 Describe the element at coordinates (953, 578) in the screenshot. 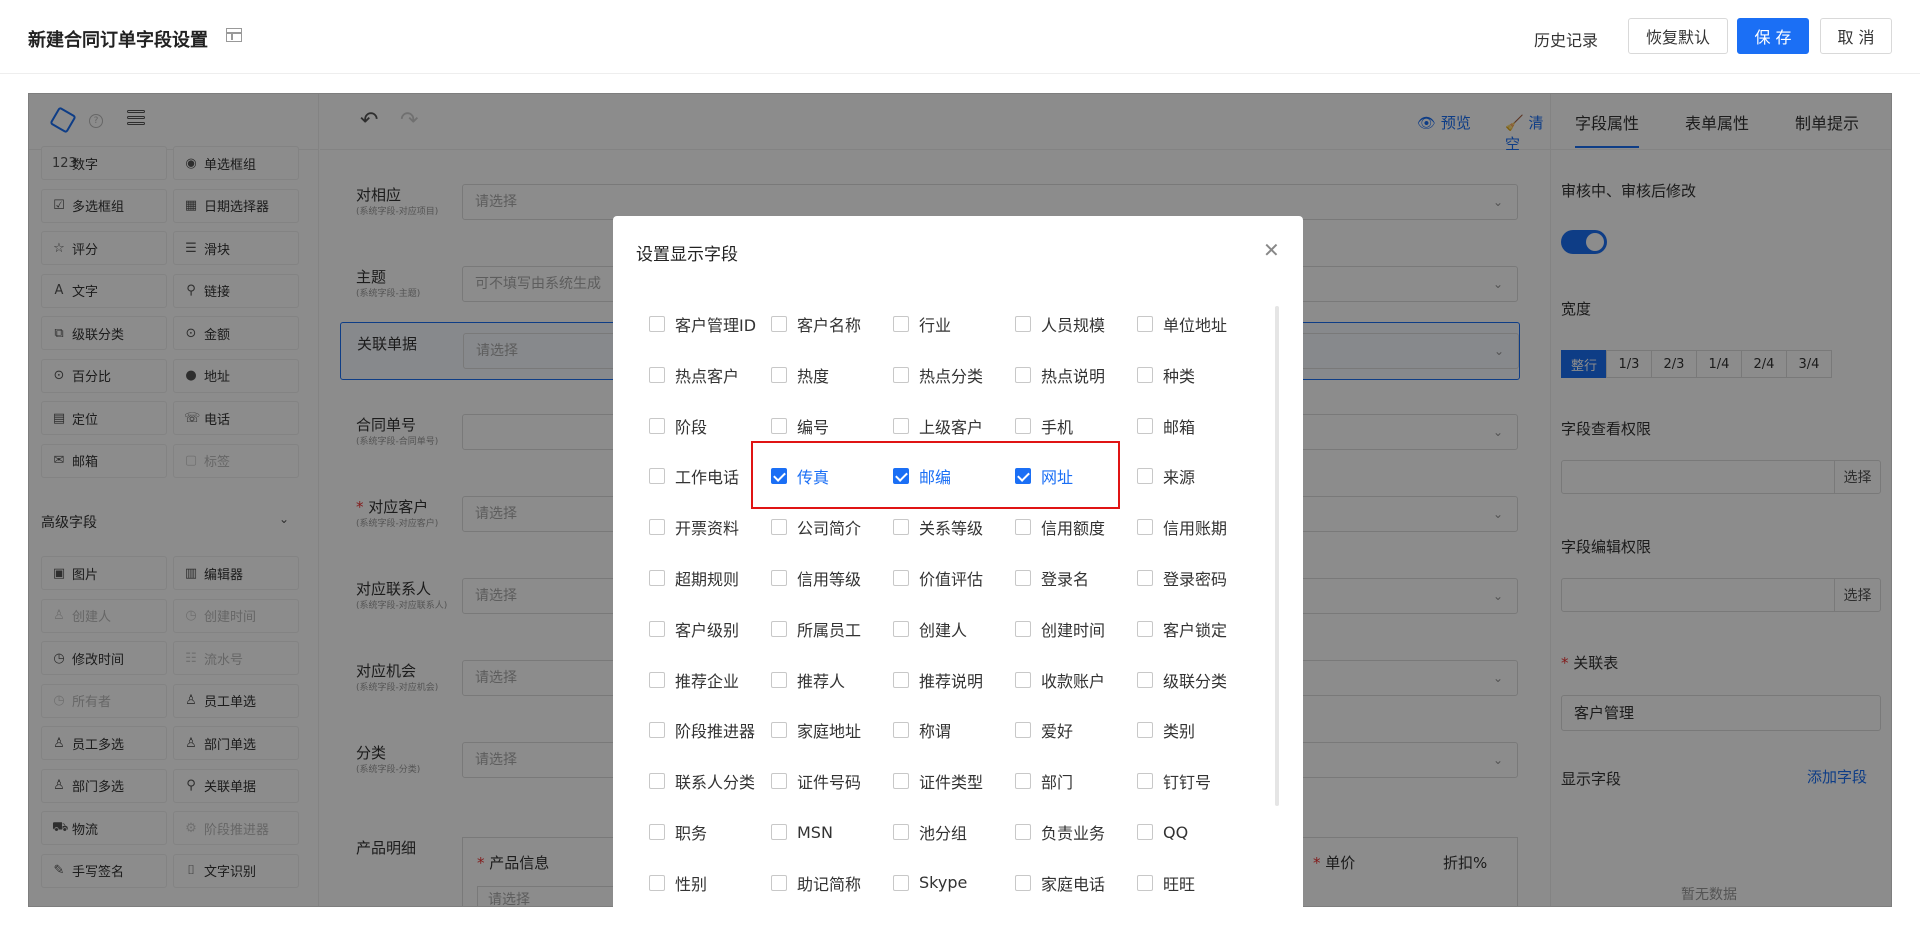

I see `field-checkbox: 价值评估` at that location.